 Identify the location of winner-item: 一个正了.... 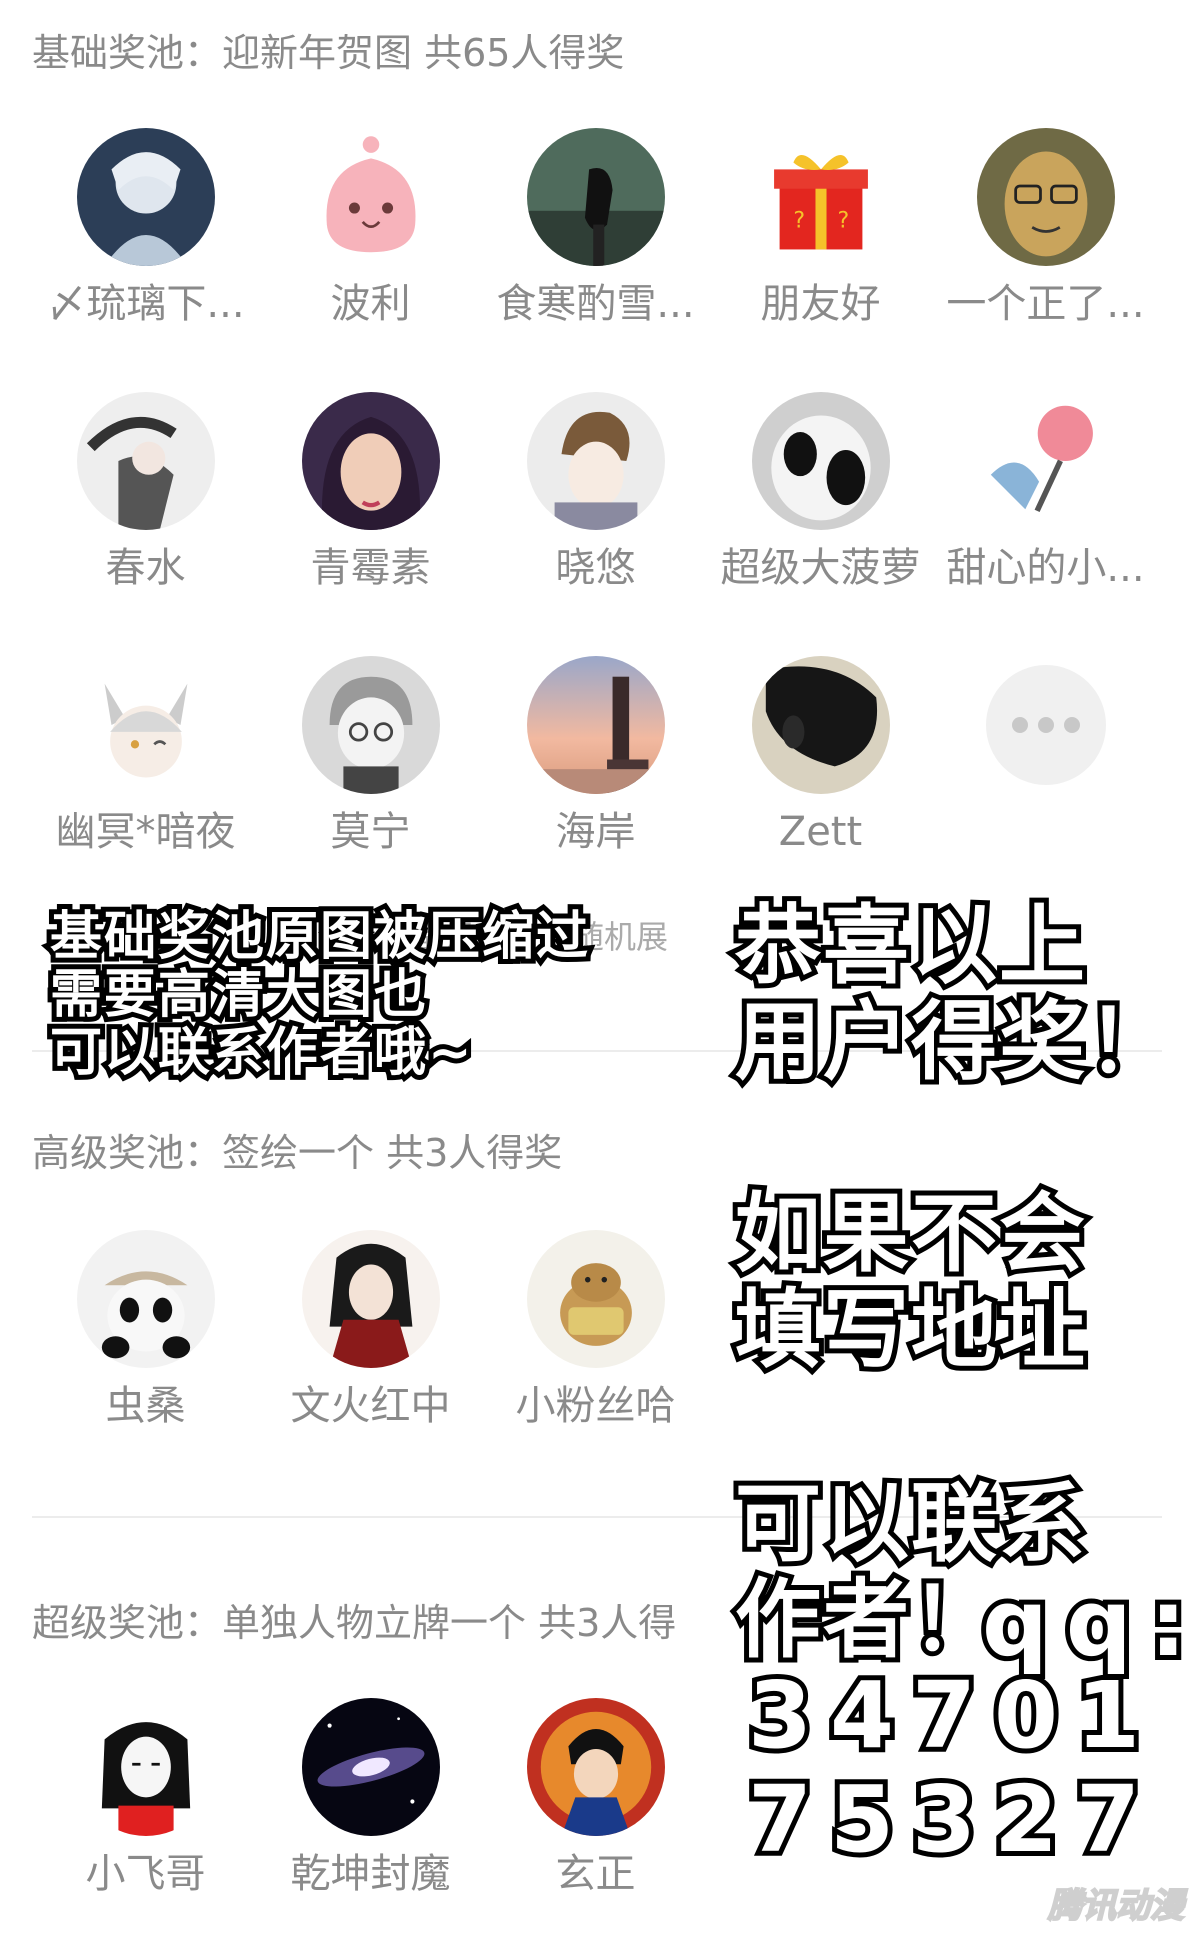
(1045, 228).